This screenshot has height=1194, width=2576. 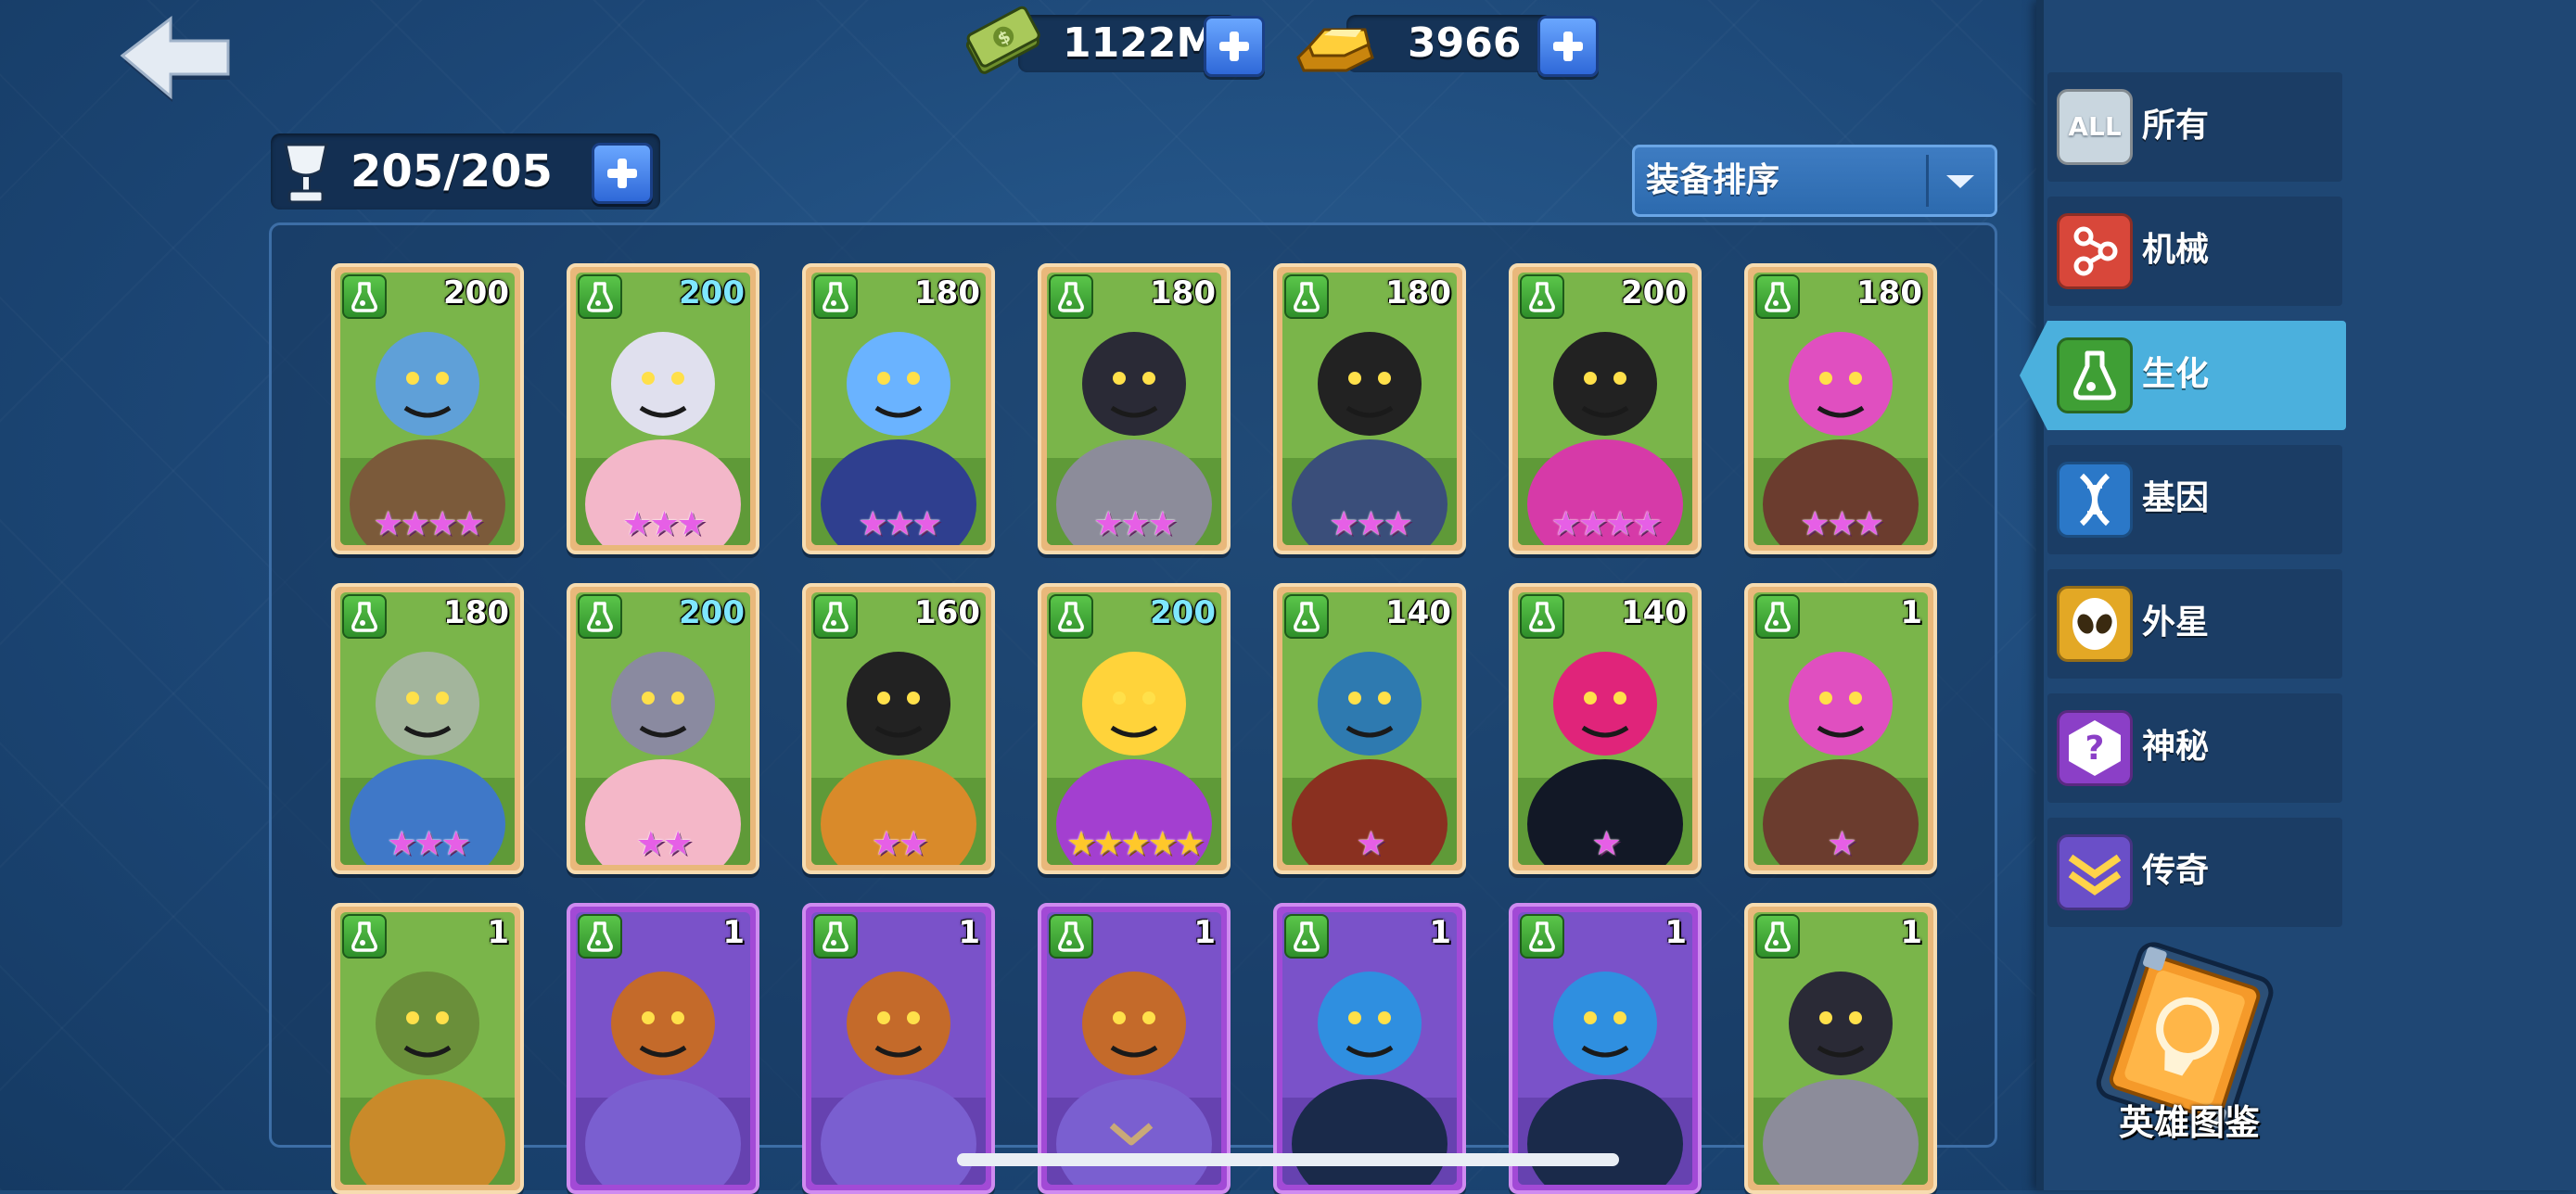 I want to click on chevron-down-icon, so click(x=1960, y=181).